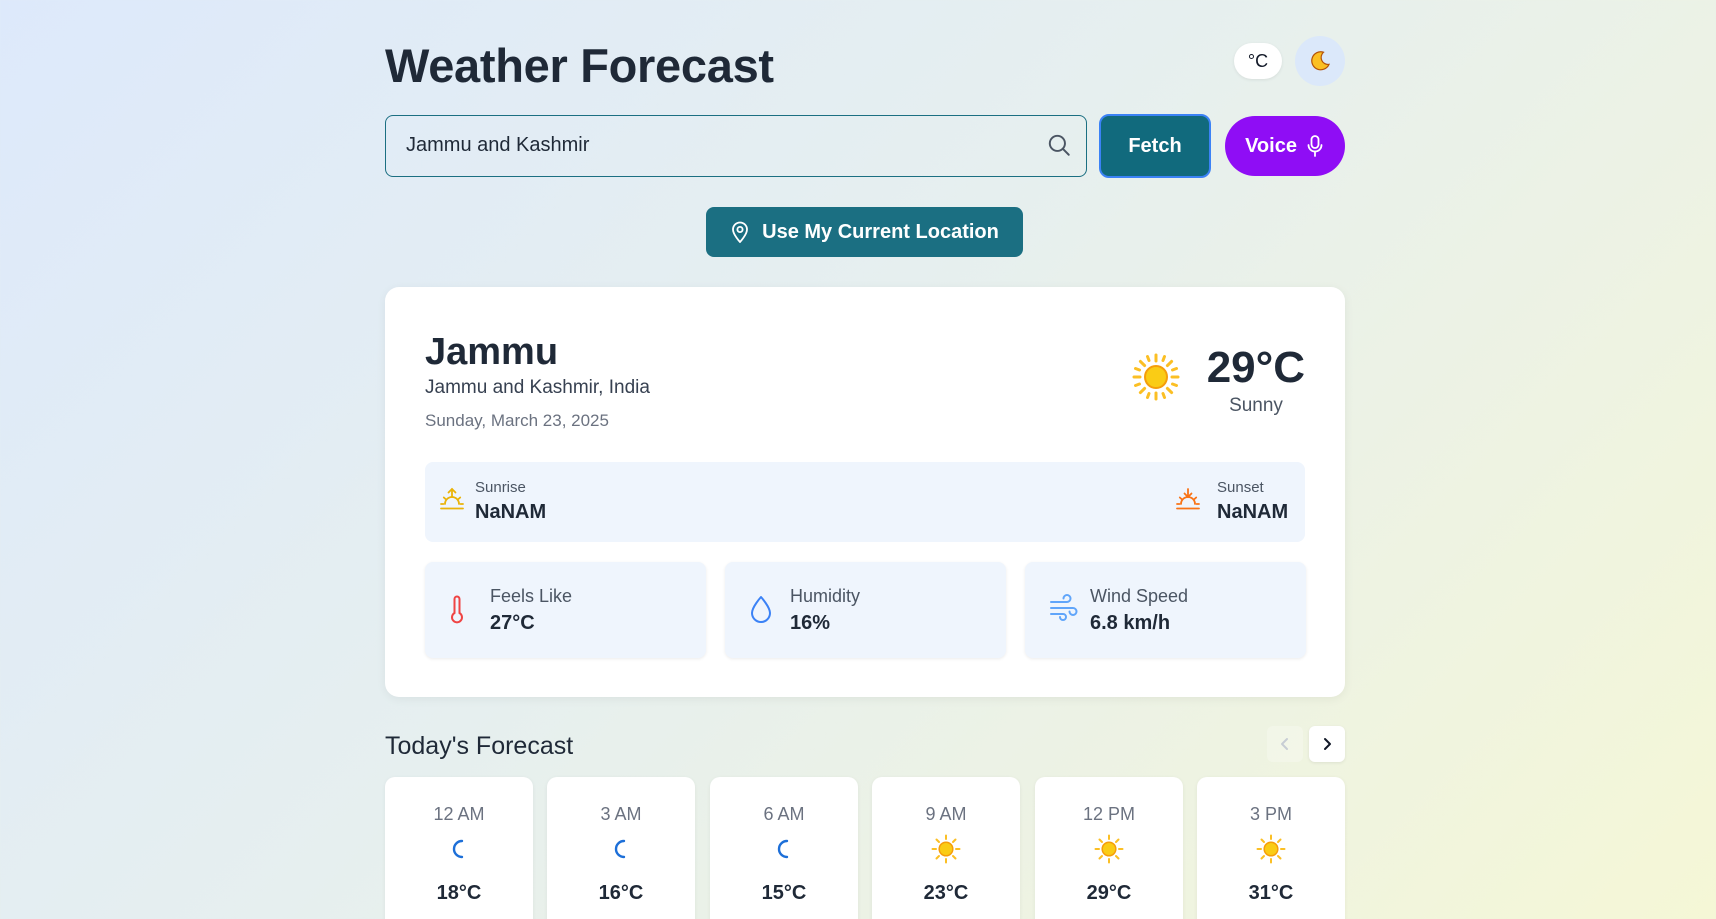 This screenshot has width=1716, height=919. What do you see at coordinates (1064, 607) in the screenshot?
I see `wind-icon` at bounding box center [1064, 607].